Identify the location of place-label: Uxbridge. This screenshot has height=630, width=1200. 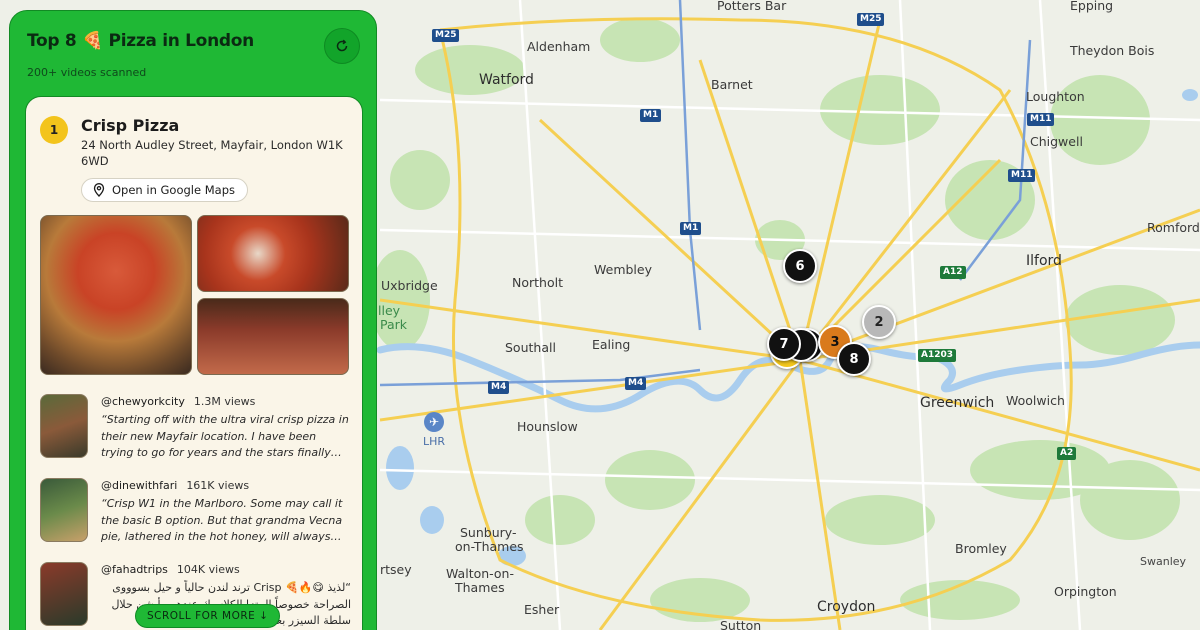
(409, 285).